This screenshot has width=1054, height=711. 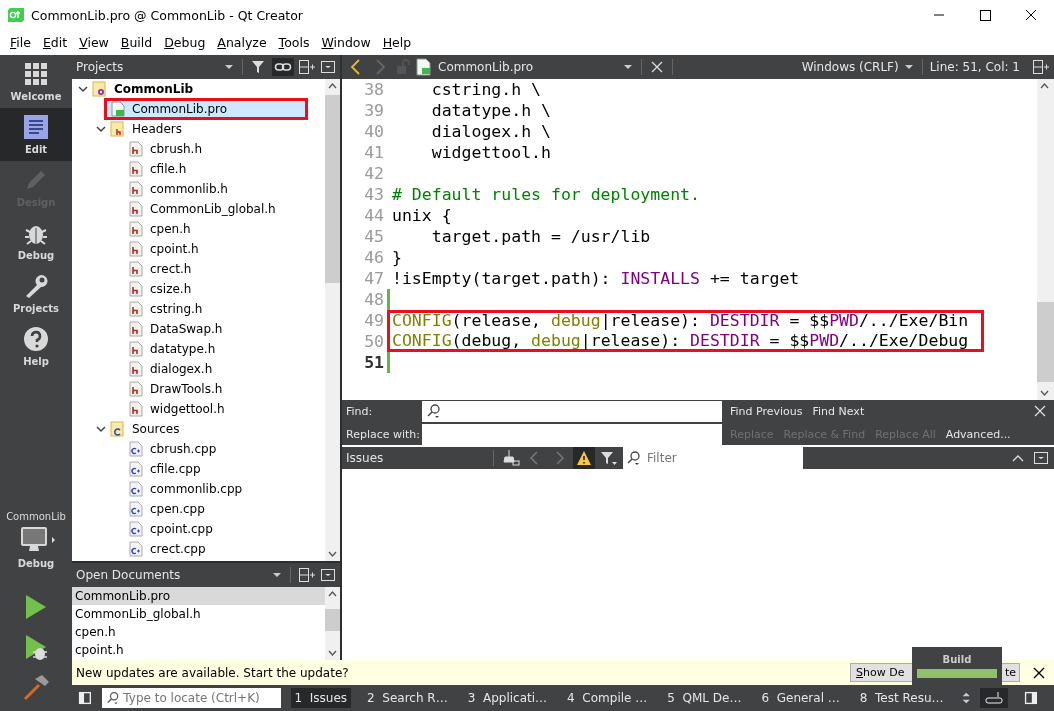 What do you see at coordinates (206, 109) in the screenshot?
I see `tree-item-label: CommonLib.pro` at bounding box center [206, 109].